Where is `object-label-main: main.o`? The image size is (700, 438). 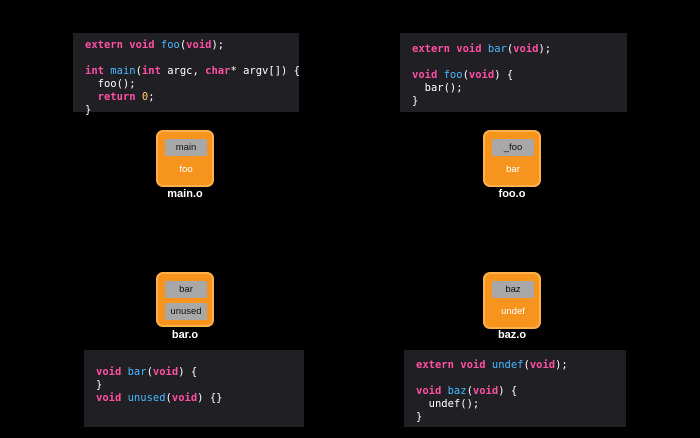
object-label-main: main.o is located at coordinates (185, 194).